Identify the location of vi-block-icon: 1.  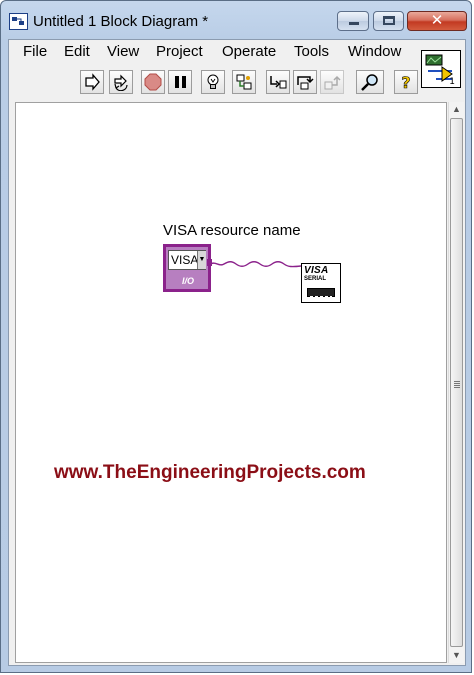
(441, 69).